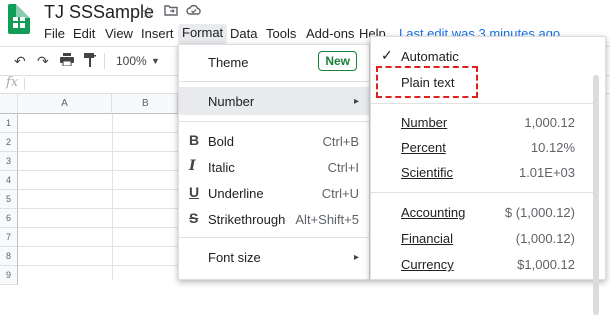 The height and width of the screenshot is (315, 610). I want to click on format-example: $1,000.12, so click(546, 264).